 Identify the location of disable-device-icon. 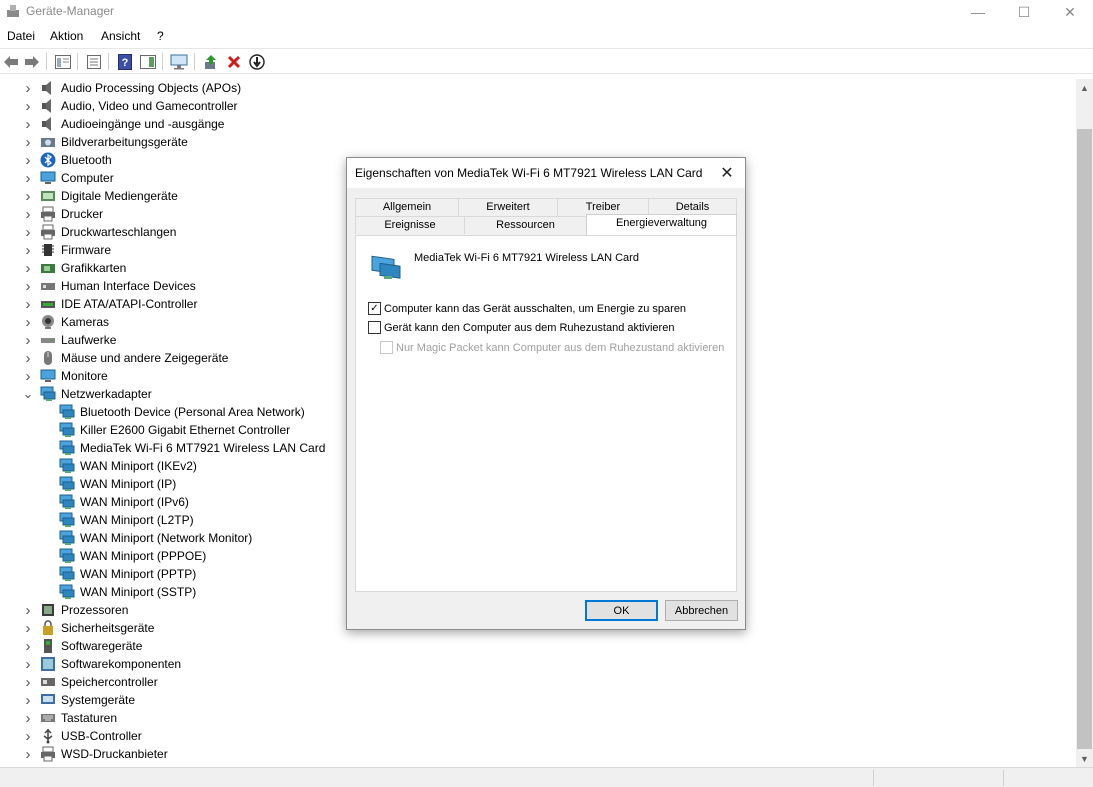
(257, 61).